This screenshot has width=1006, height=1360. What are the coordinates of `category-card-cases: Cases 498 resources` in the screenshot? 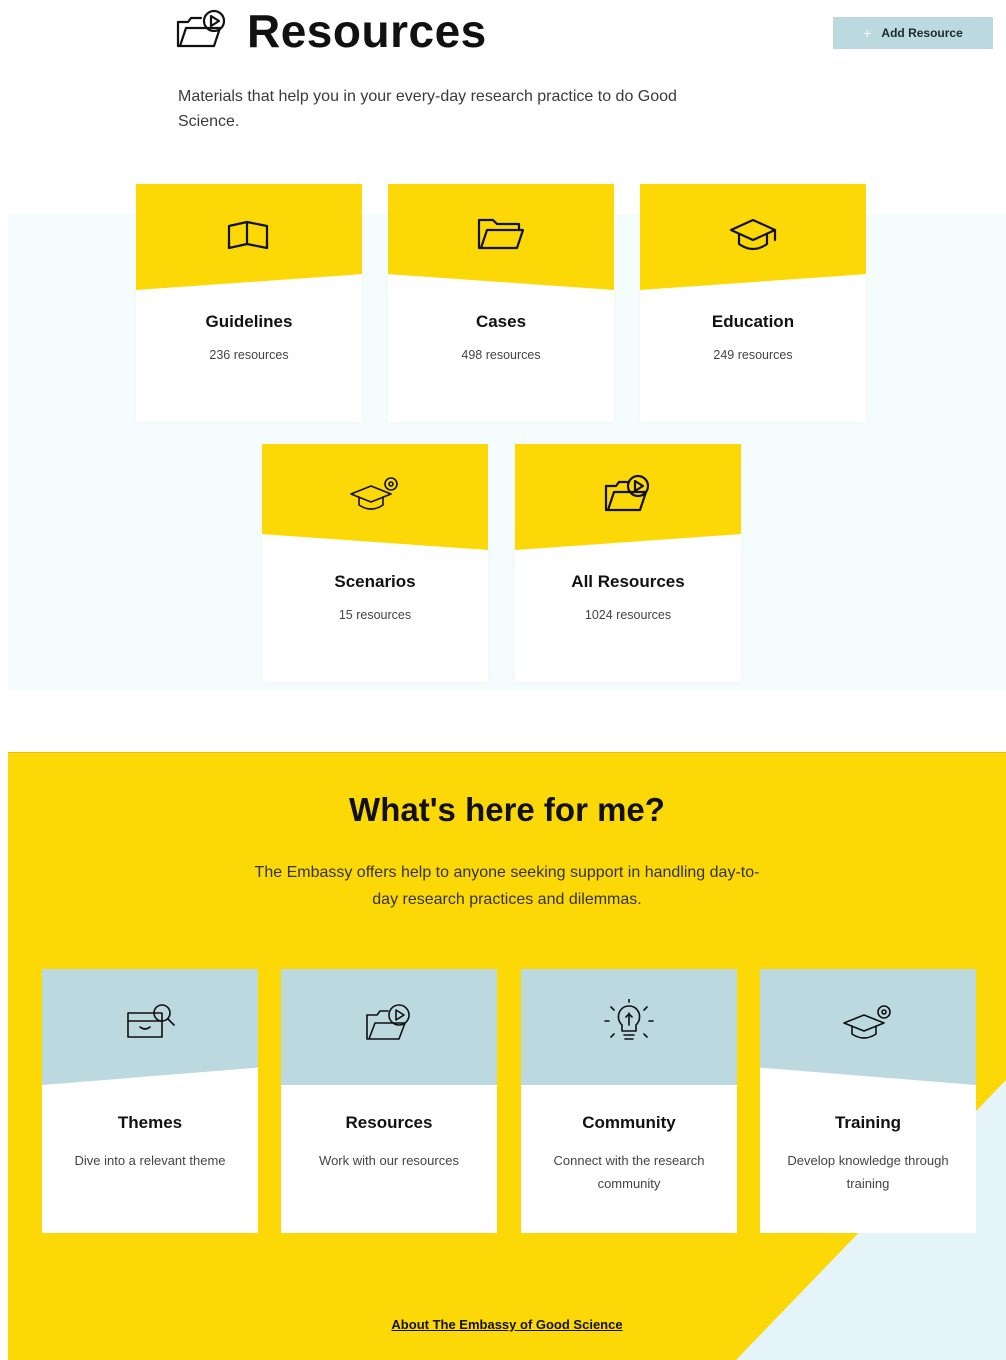 It's located at (501, 303).